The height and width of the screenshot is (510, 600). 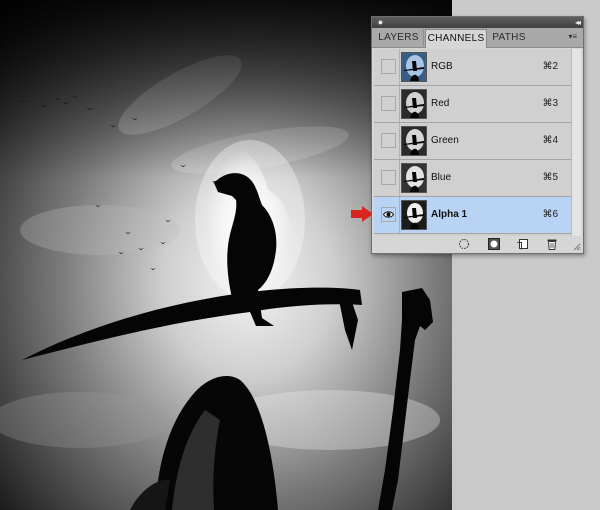 What do you see at coordinates (523, 244) in the screenshot?
I see `new-channel-icon` at bounding box center [523, 244].